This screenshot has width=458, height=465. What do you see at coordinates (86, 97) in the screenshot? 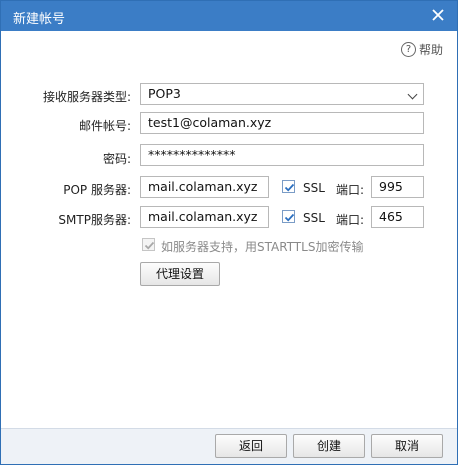
I see `server-type-label: 接收服务器类型:` at bounding box center [86, 97].